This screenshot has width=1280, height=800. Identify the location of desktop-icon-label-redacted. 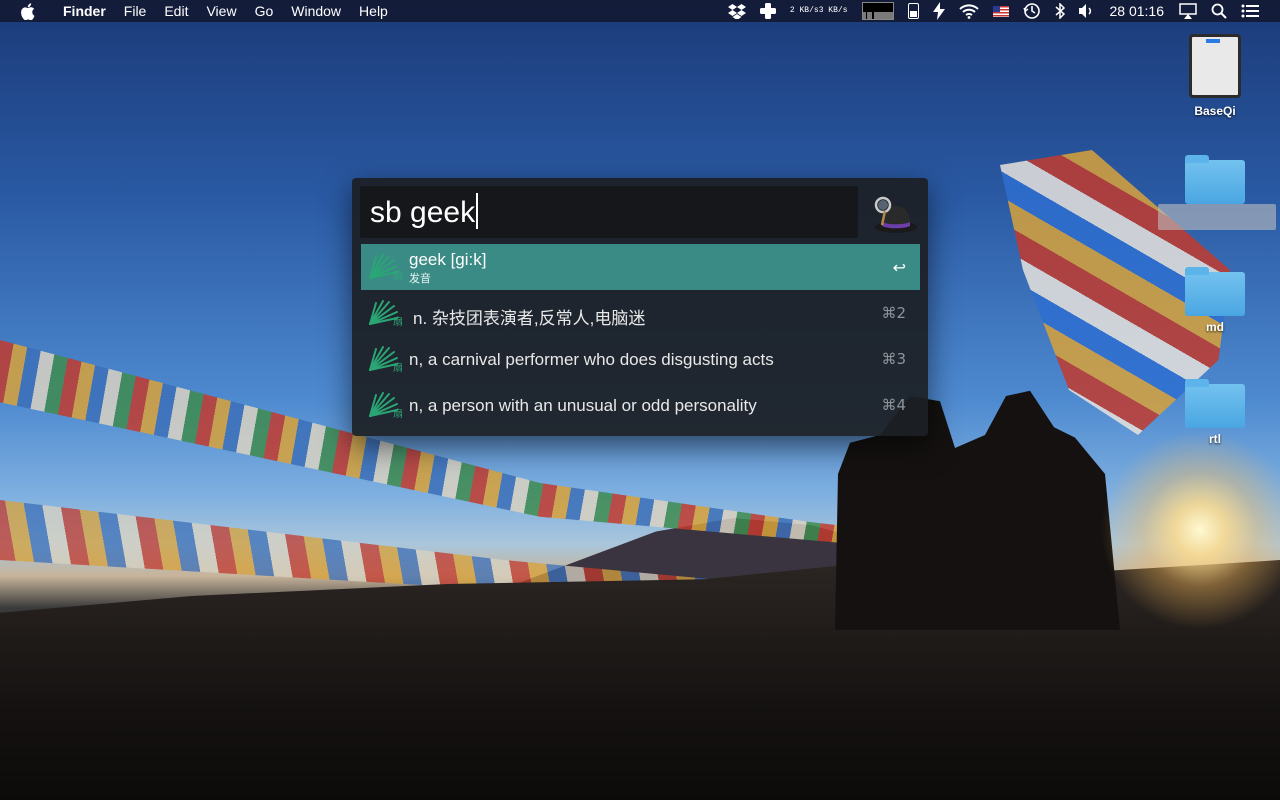
(1217, 217).